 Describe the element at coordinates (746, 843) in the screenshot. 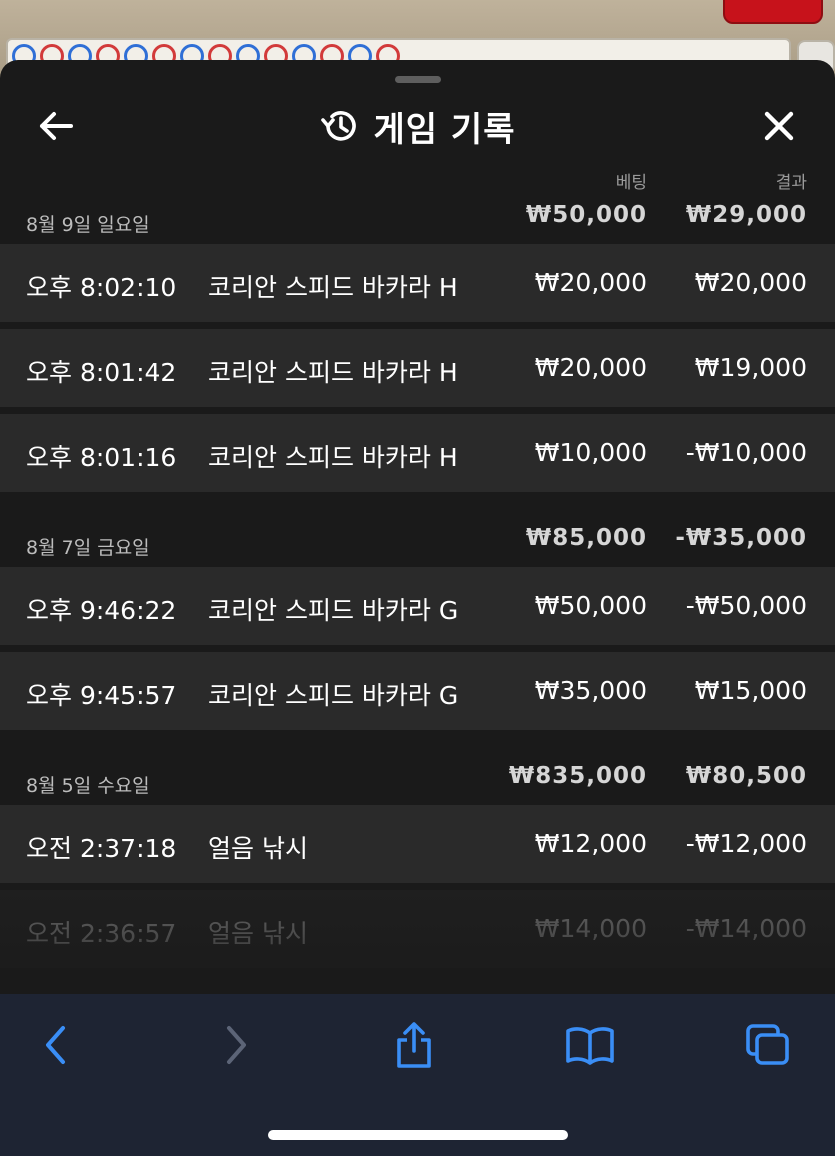

I see `row-result: -₩12,000` at that location.